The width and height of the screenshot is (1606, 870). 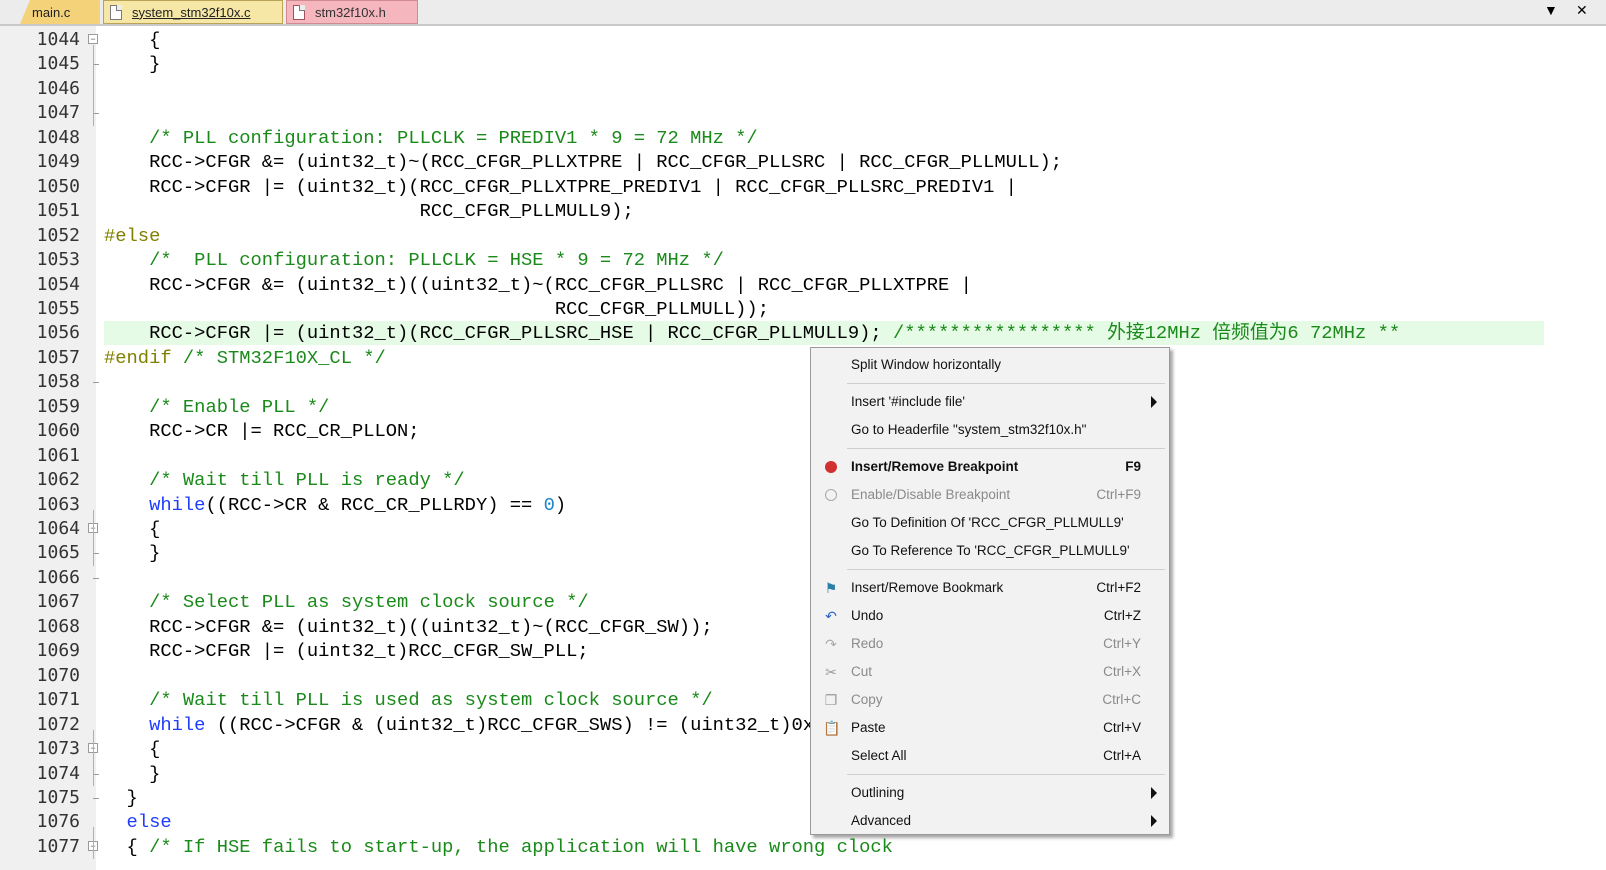 I want to click on submenu-arrow-icon, so click(x=1154, y=793).